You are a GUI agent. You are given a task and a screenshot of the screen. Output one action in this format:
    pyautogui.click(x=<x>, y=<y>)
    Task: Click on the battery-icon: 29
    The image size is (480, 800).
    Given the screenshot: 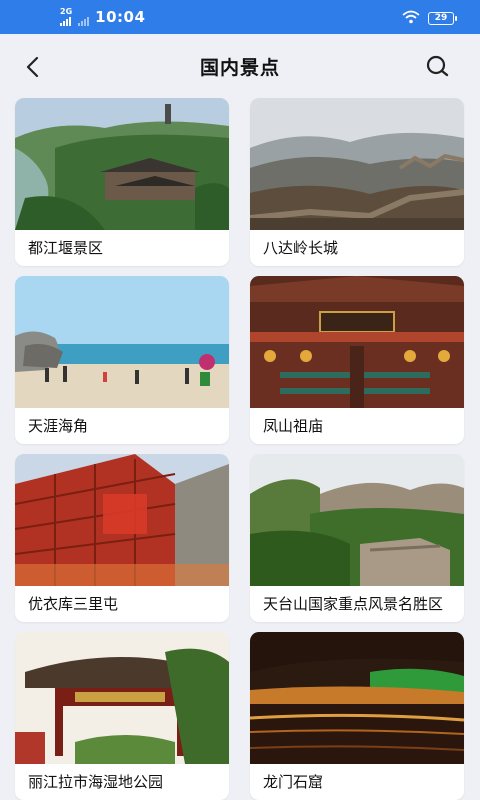 What is the action you would take?
    pyautogui.click(x=442, y=18)
    